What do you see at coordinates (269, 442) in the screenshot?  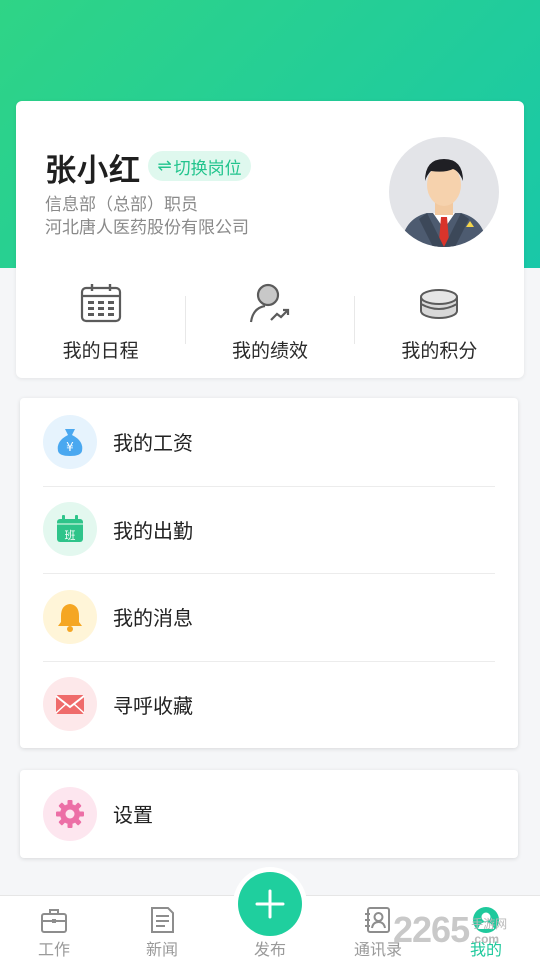 I see `menu-item-salary: ¥ 我的工资` at bounding box center [269, 442].